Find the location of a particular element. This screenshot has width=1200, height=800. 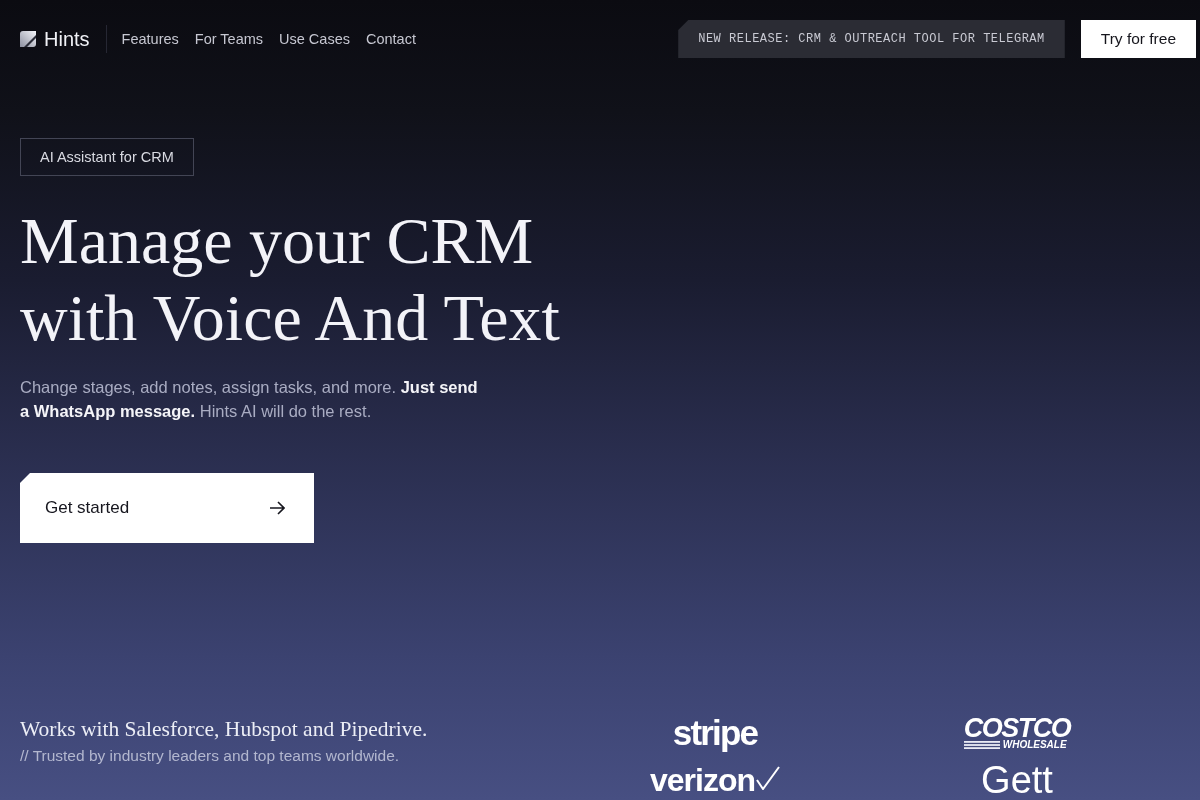

trusted-caption: // Trusted by industry leaders and top teams worldwide. is located at coordinates (210, 756).